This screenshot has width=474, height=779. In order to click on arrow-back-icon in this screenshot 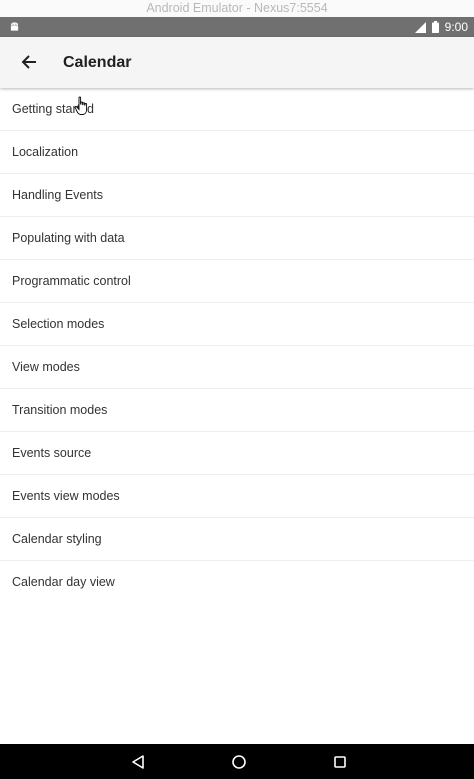, I will do `click(28, 62)`.